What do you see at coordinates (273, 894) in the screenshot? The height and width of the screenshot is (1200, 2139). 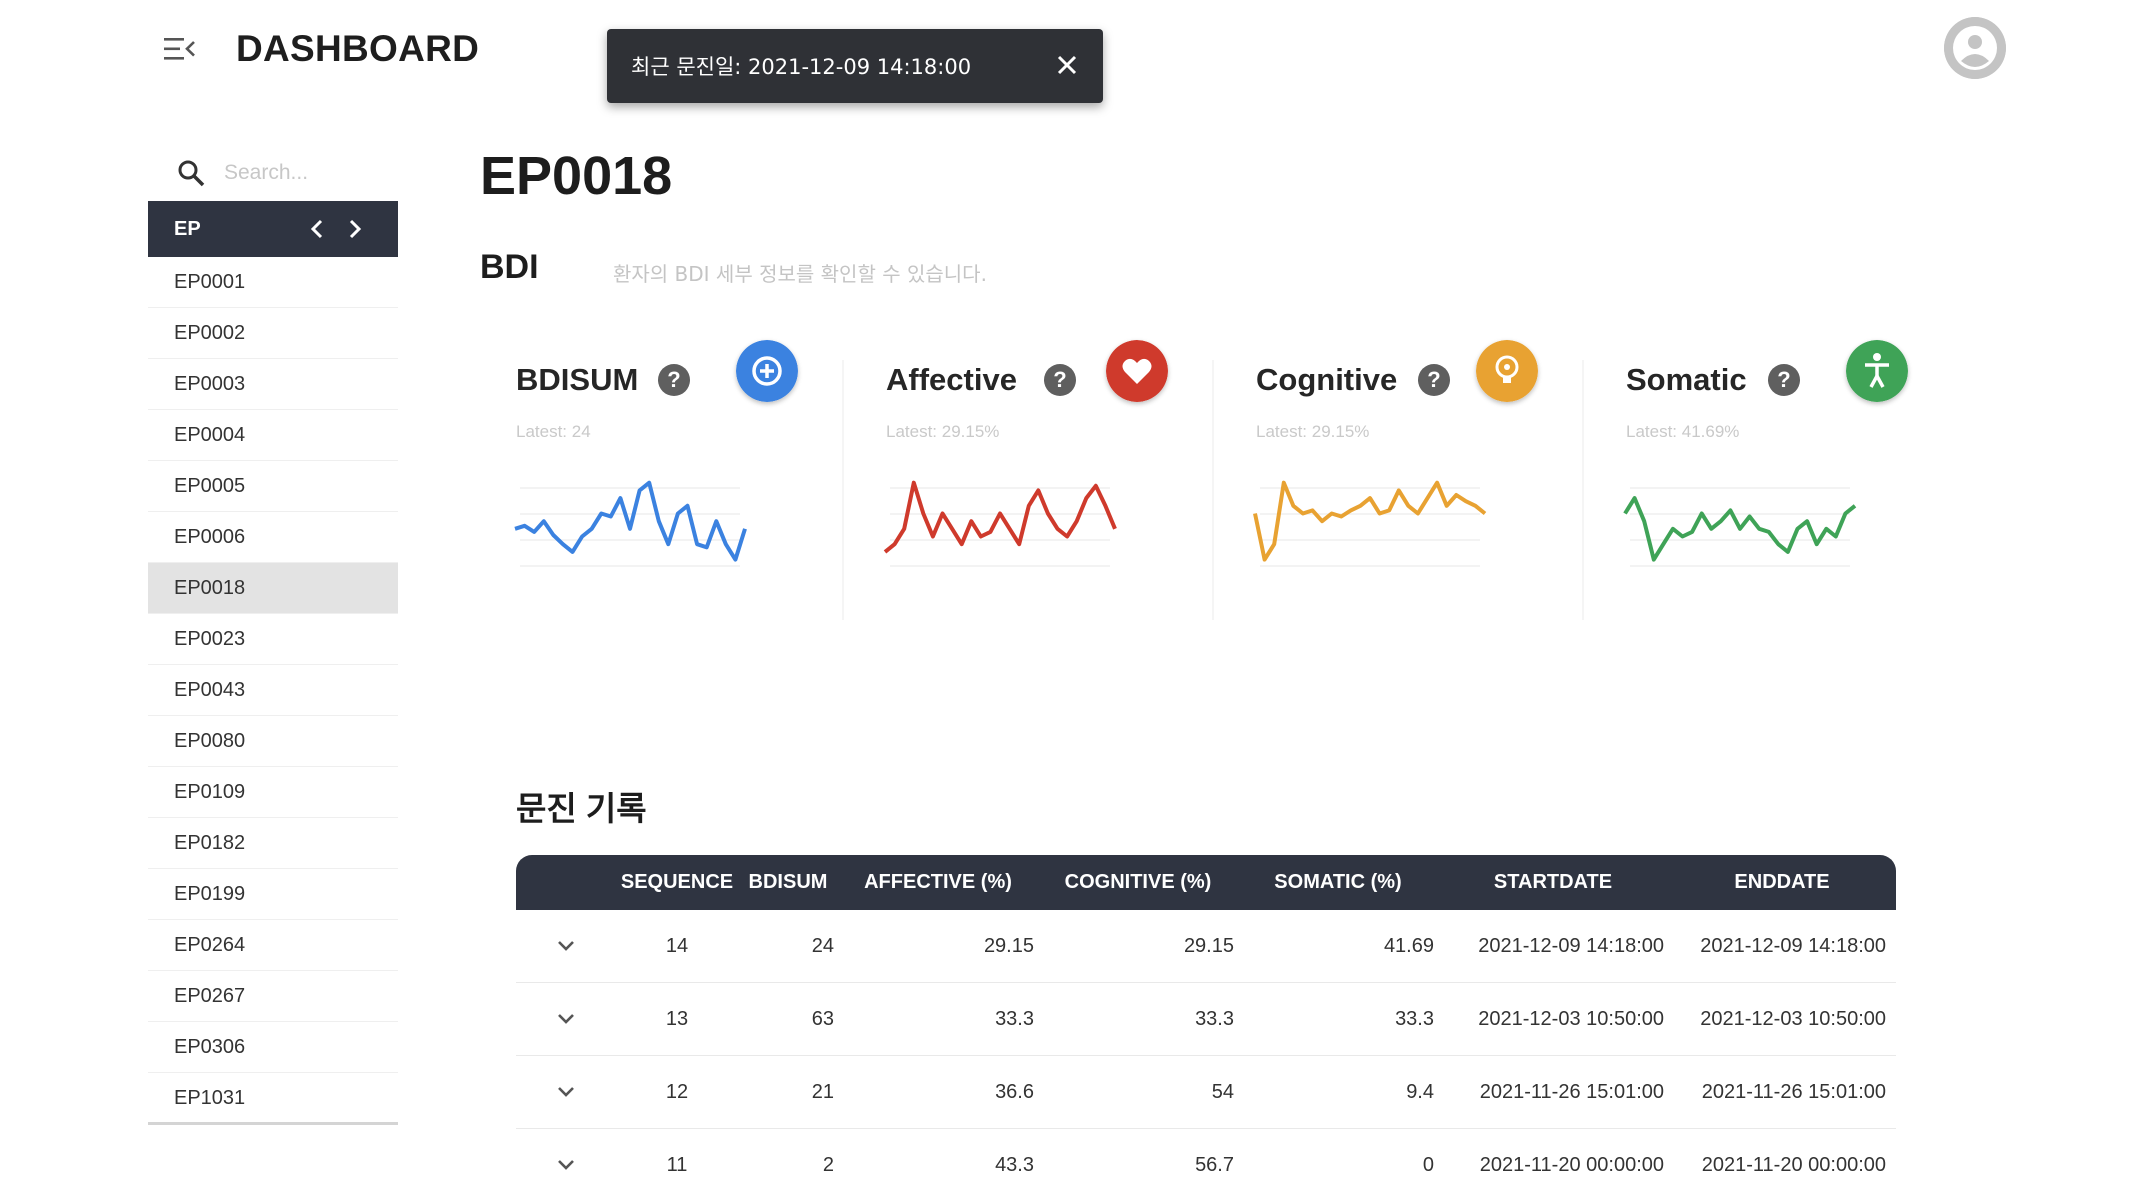 I see `sidebar-item-ep0199: EP0199` at bounding box center [273, 894].